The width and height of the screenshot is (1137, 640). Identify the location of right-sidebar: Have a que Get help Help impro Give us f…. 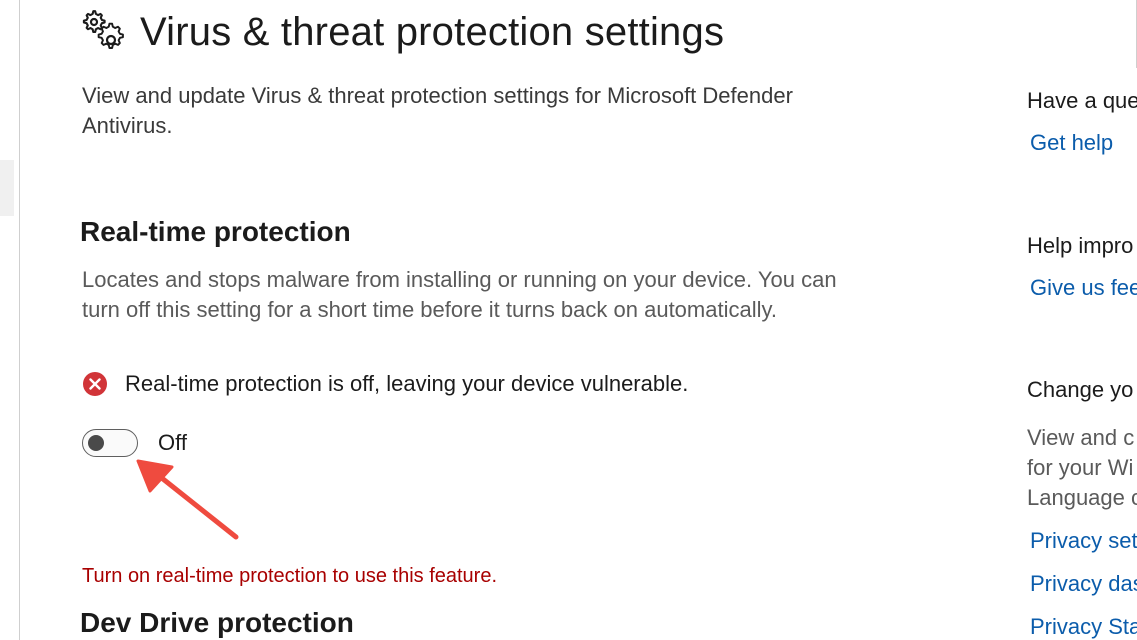
(1082, 320).